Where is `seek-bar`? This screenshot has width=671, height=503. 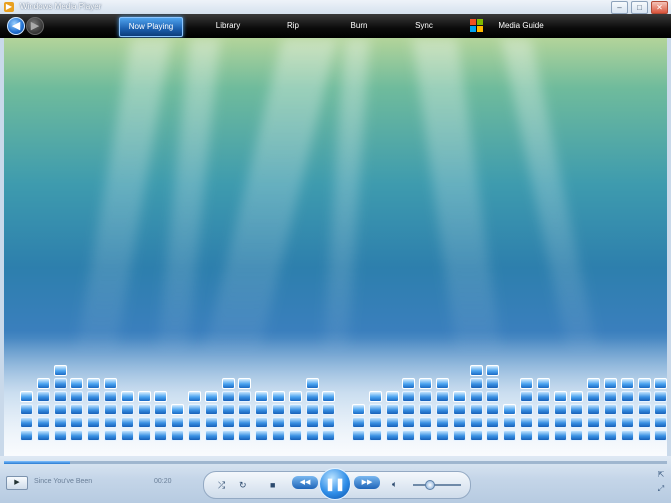 seek-bar is located at coordinates (335, 462).